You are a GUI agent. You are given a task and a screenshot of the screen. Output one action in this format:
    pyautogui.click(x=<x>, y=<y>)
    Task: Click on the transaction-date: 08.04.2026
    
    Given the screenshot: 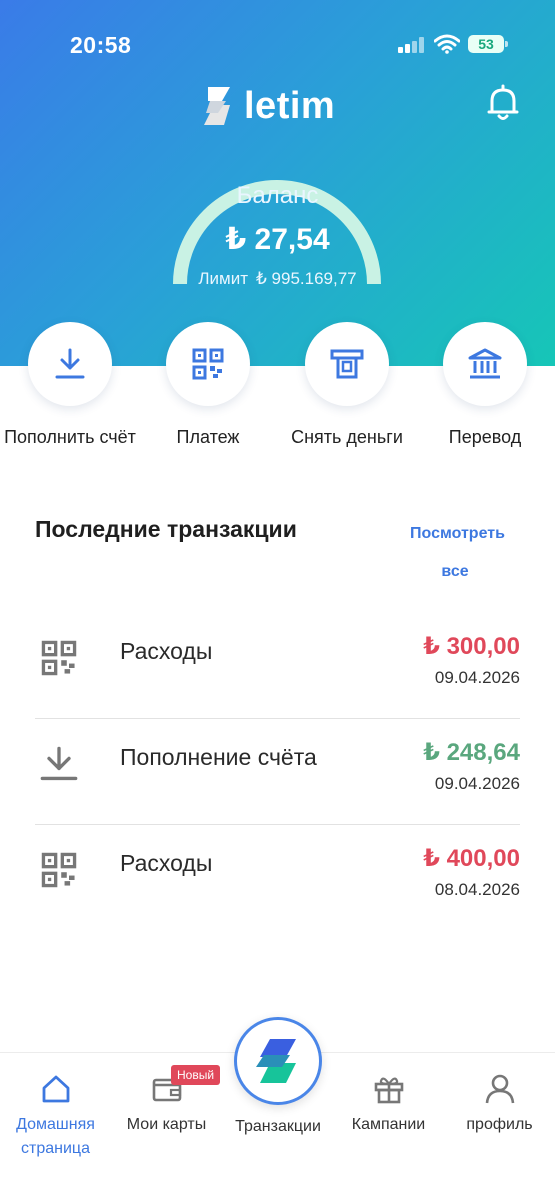 What is the action you would take?
    pyautogui.click(x=477, y=889)
    